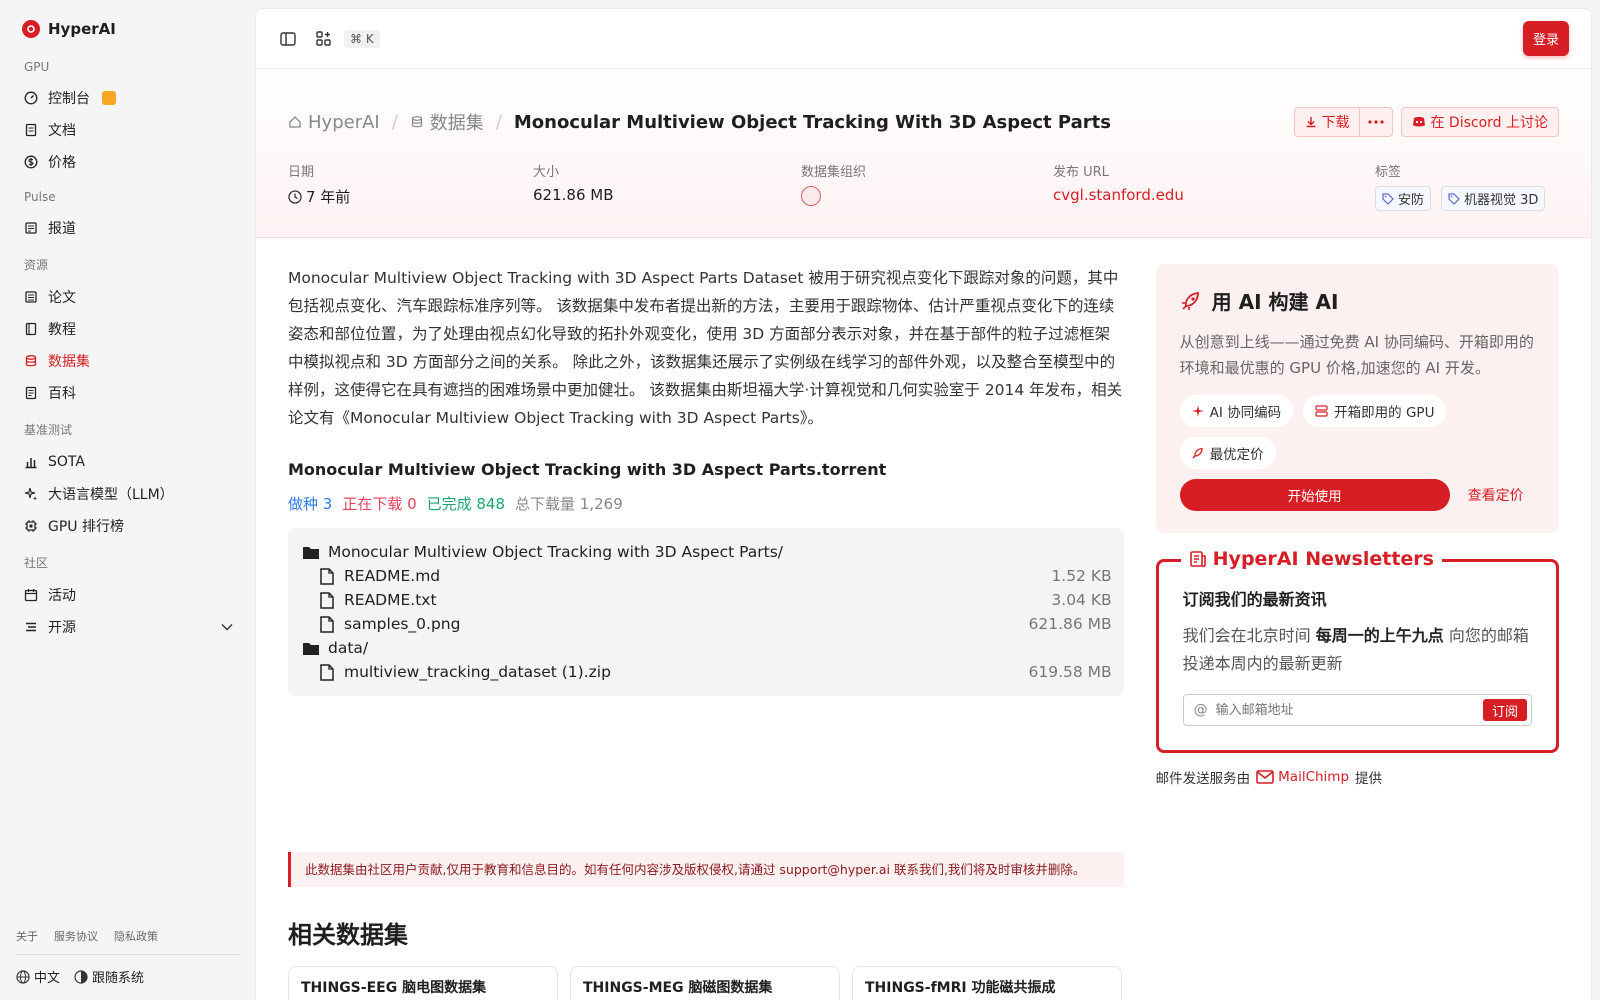 Image resolution: width=1600 pixels, height=1000 pixels. What do you see at coordinates (127, 329) in the screenshot?
I see `sidebar-item: 教程` at bounding box center [127, 329].